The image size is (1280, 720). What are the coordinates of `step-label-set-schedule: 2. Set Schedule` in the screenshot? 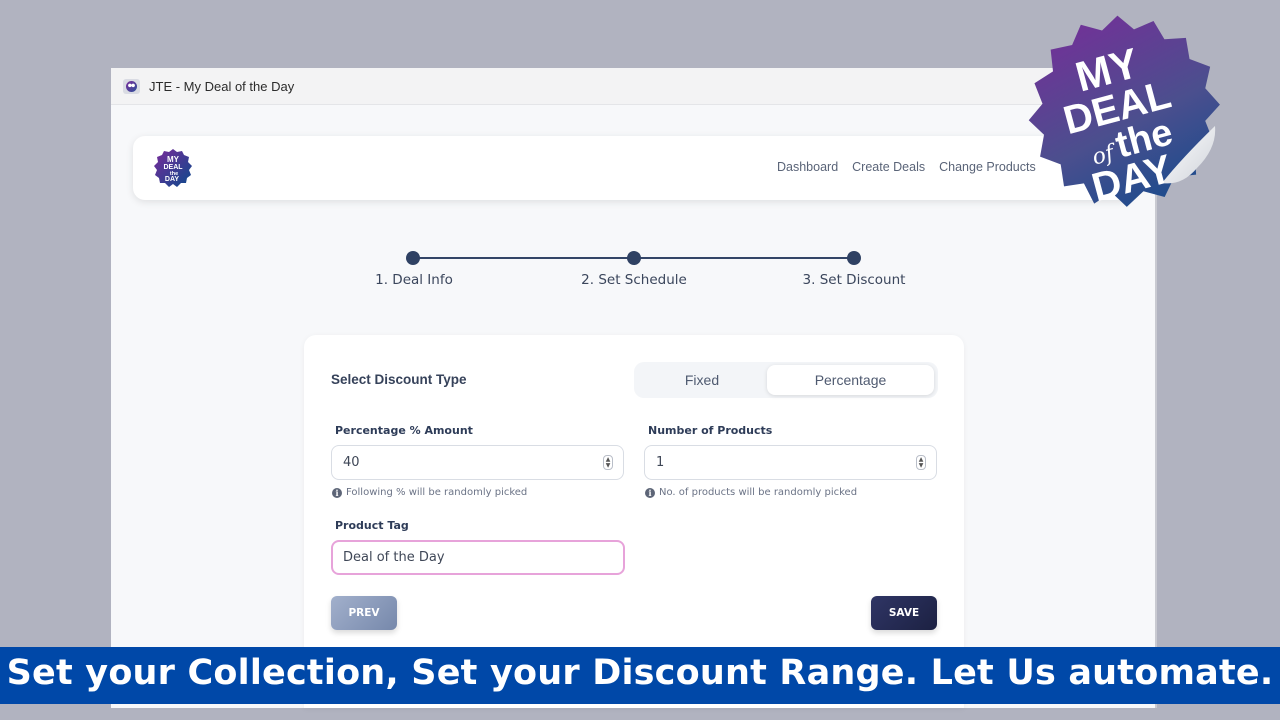 It's located at (634, 280).